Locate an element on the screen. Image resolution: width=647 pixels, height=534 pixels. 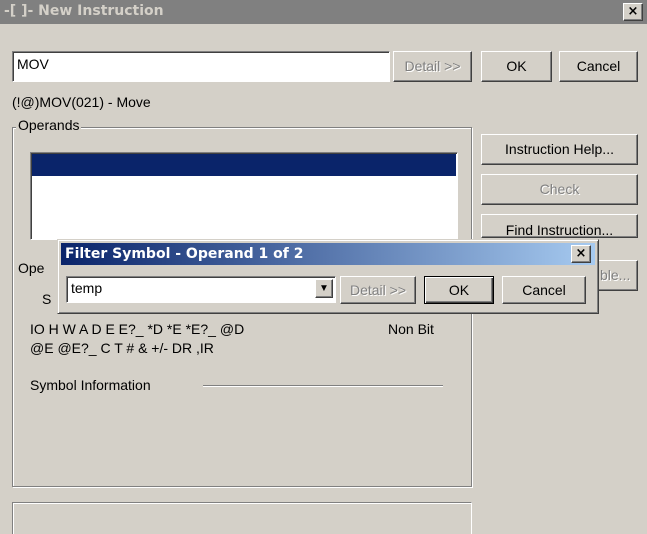
filter-detail-button: Detail >> is located at coordinates (378, 290).